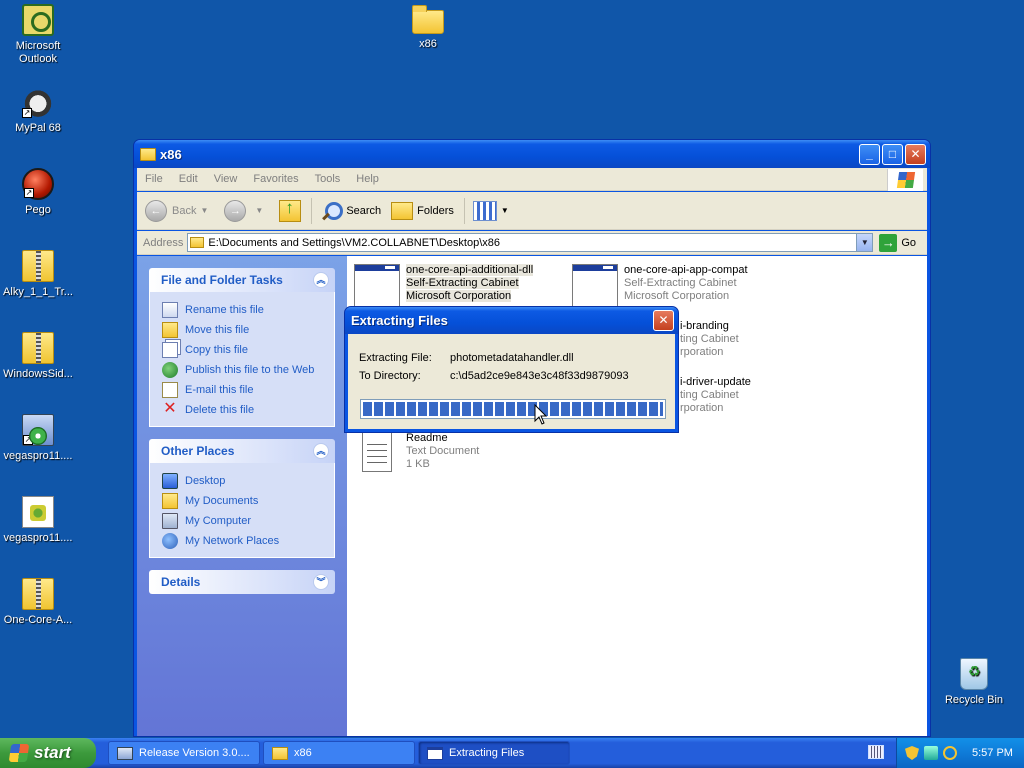 The image size is (1024, 768). What do you see at coordinates (864, 242) in the screenshot?
I see `address-dropdown-icon: ▼` at bounding box center [864, 242].